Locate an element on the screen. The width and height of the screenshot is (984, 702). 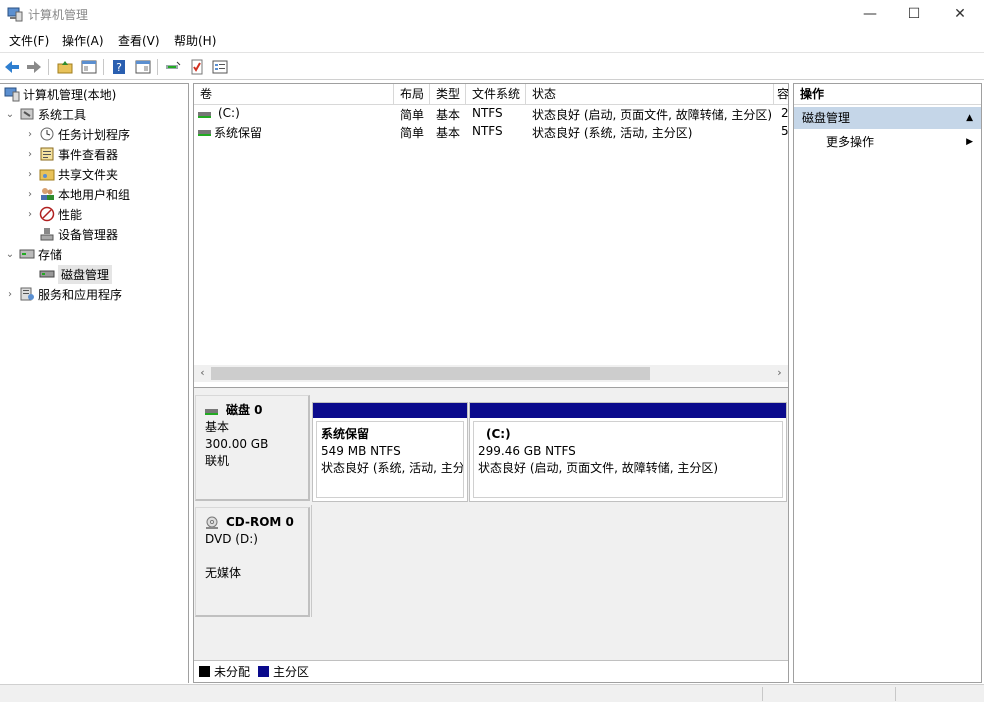
check-button is located at coordinates (197, 67).